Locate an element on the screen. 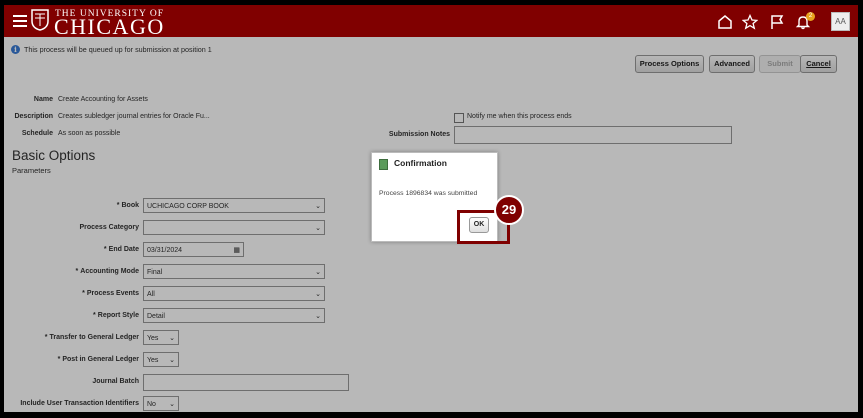  university-shield-icon is located at coordinates (40, 20).